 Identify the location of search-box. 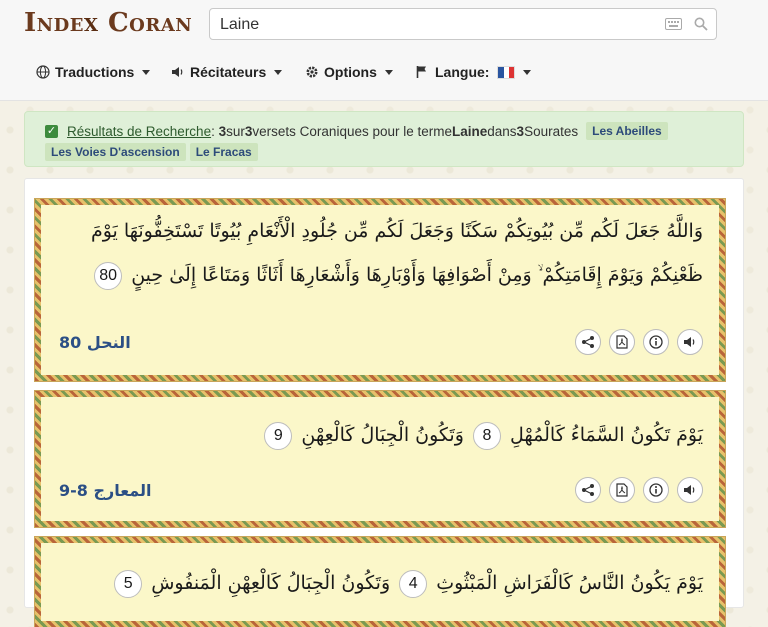
(463, 24).